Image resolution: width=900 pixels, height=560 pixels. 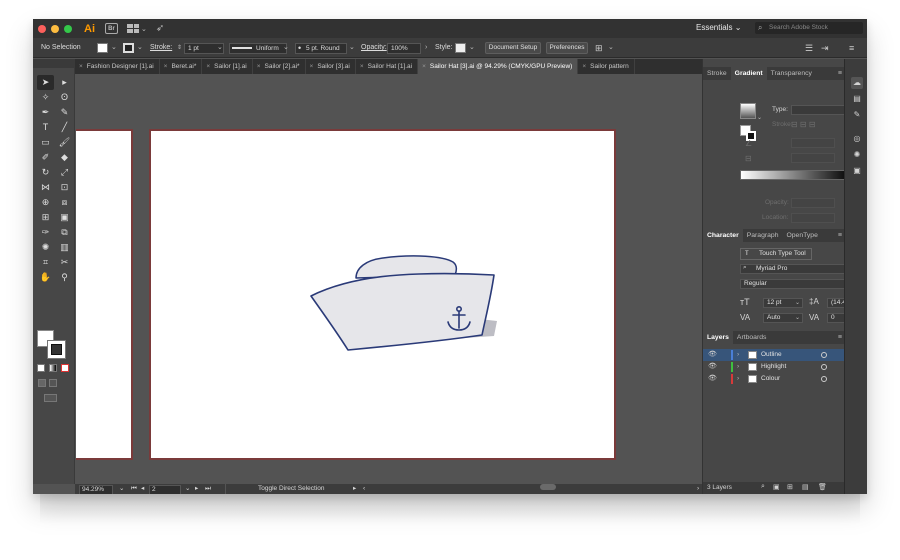 What do you see at coordinates (45, 157) in the screenshot?
I see `shaper-tool-icon: ✐` at bounding box center [45, 157].